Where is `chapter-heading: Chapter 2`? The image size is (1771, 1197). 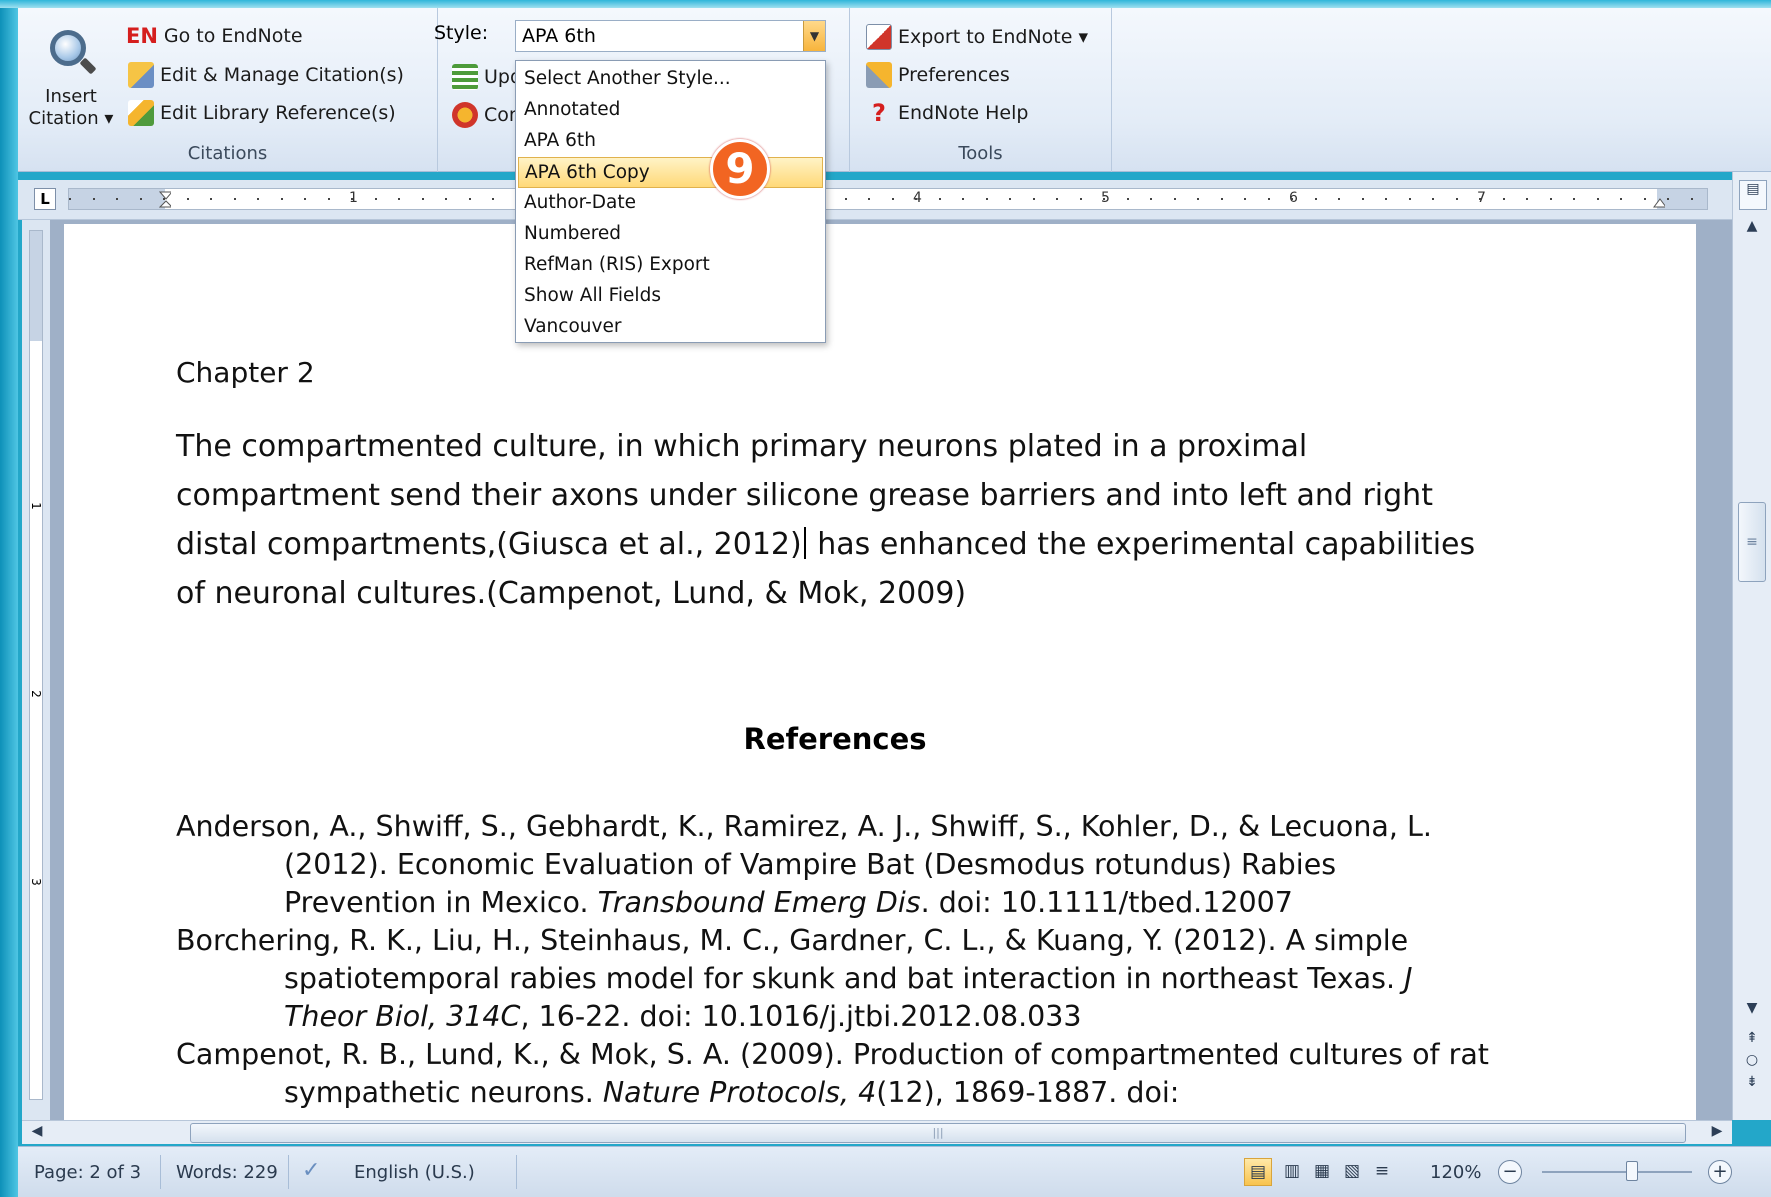 chapter-heading: Chapter 2 is located at coordinates (245, 372).